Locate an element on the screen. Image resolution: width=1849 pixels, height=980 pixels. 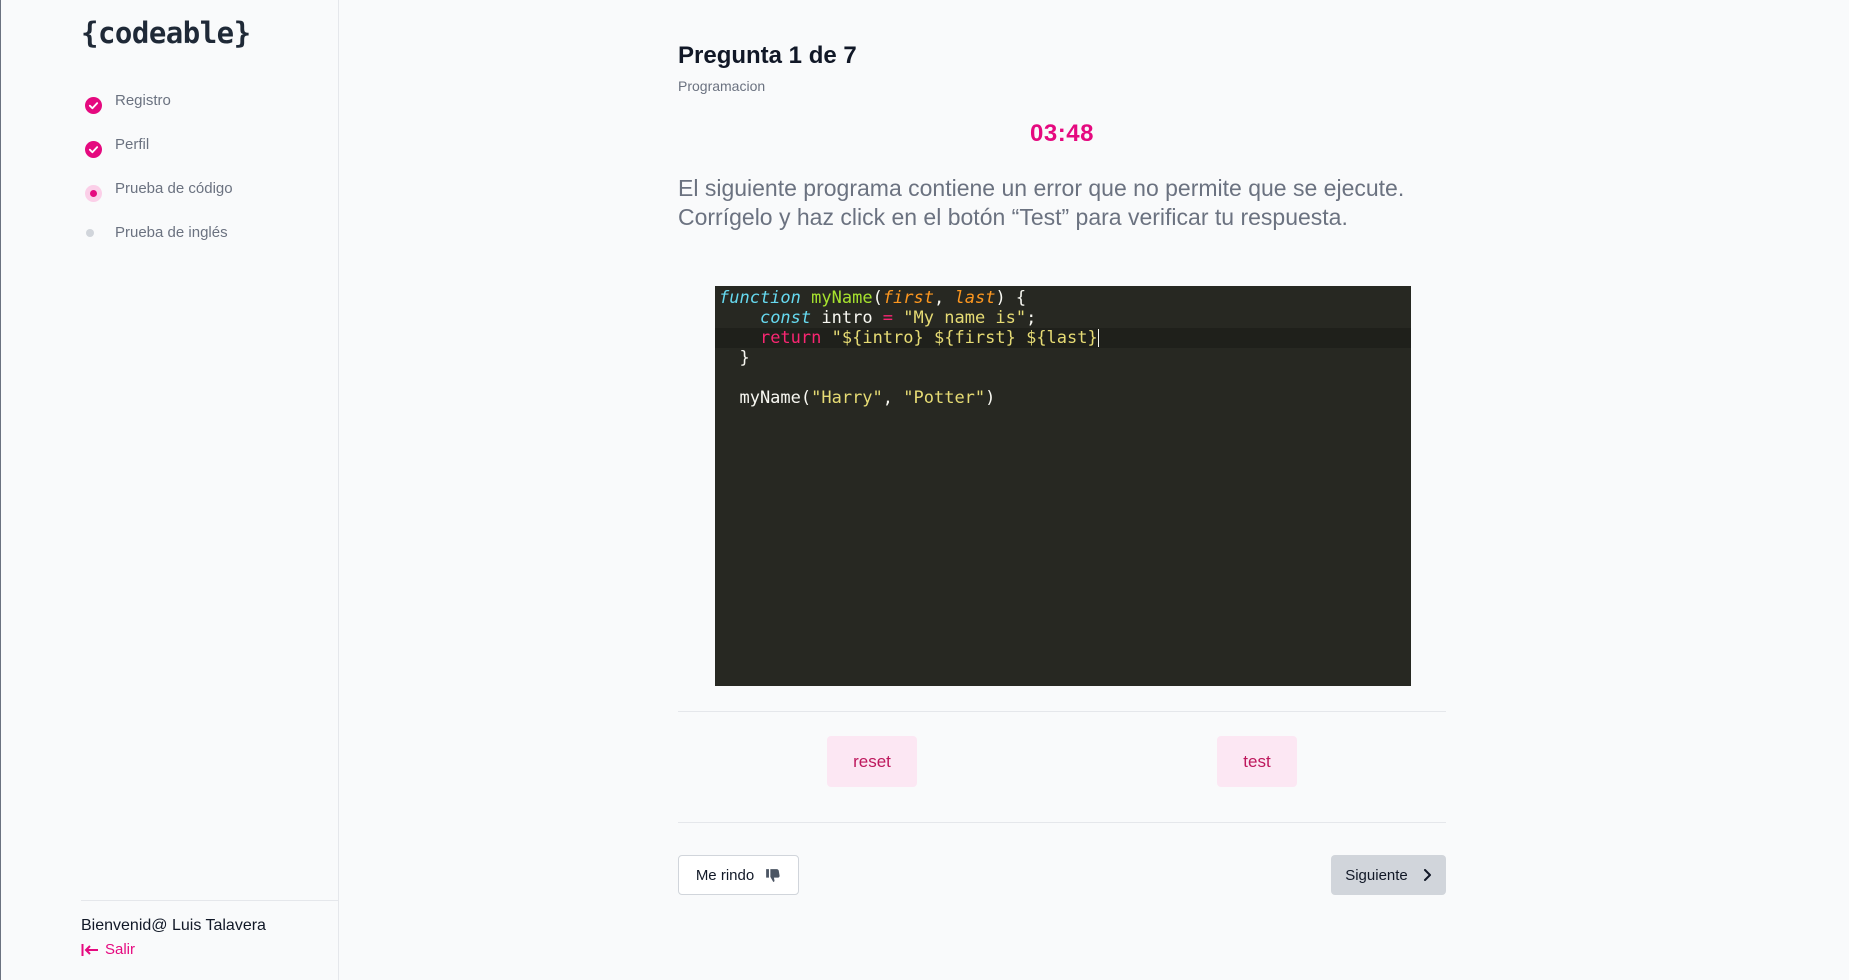
code-line: const intro = "My name is"; is located at coordinates (898, 318).